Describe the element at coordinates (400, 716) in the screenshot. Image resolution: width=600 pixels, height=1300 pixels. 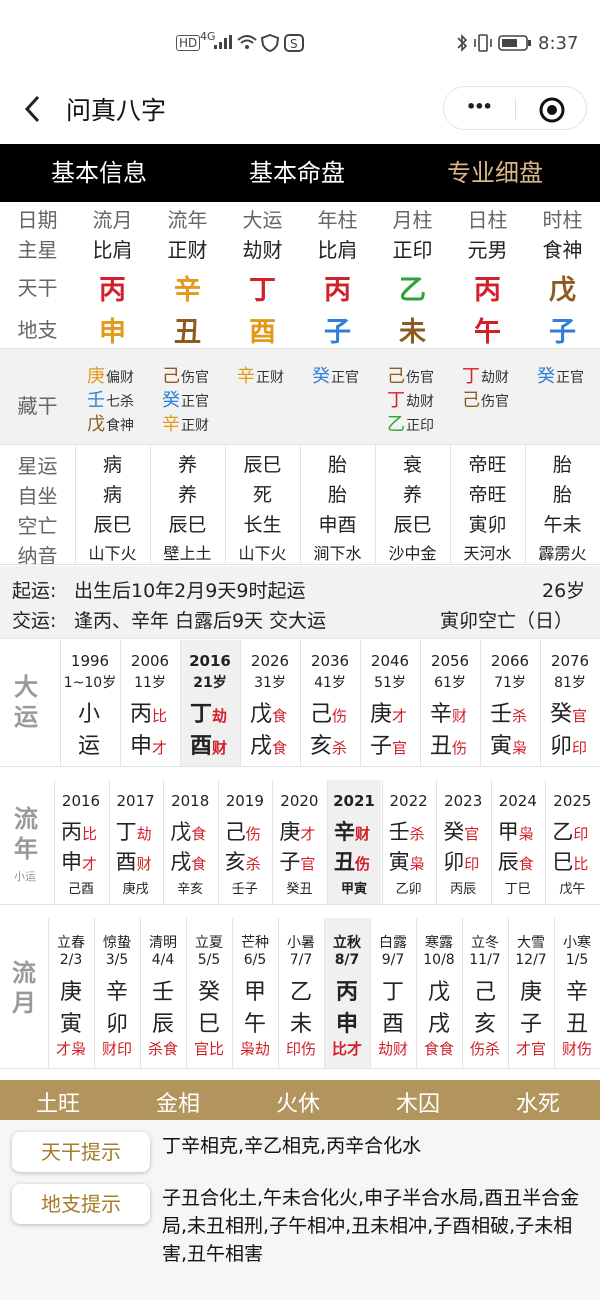
I see `dayun-stem-god: 才` at that location.